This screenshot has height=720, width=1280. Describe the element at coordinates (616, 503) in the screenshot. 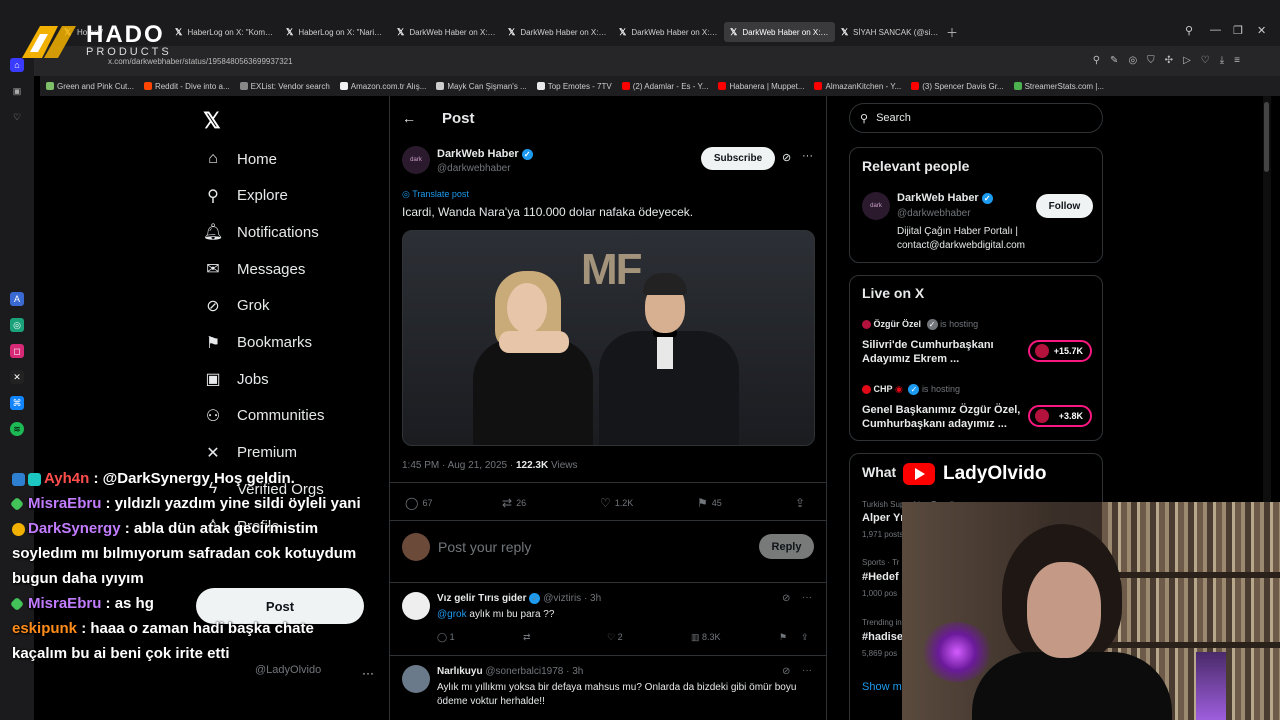

I see `like-action: ♡ 1.2K` at that location.